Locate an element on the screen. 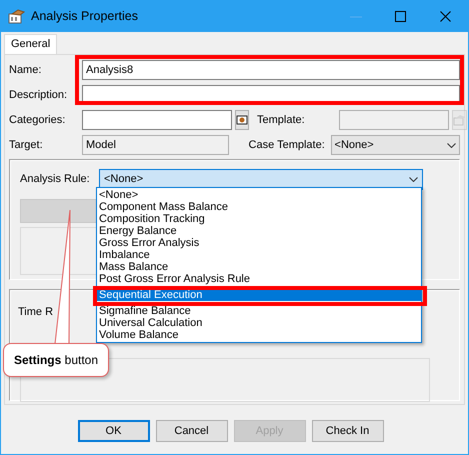 This screenshot has height=455, width=469. field-label: Time R is located at coordinates (36, 312).